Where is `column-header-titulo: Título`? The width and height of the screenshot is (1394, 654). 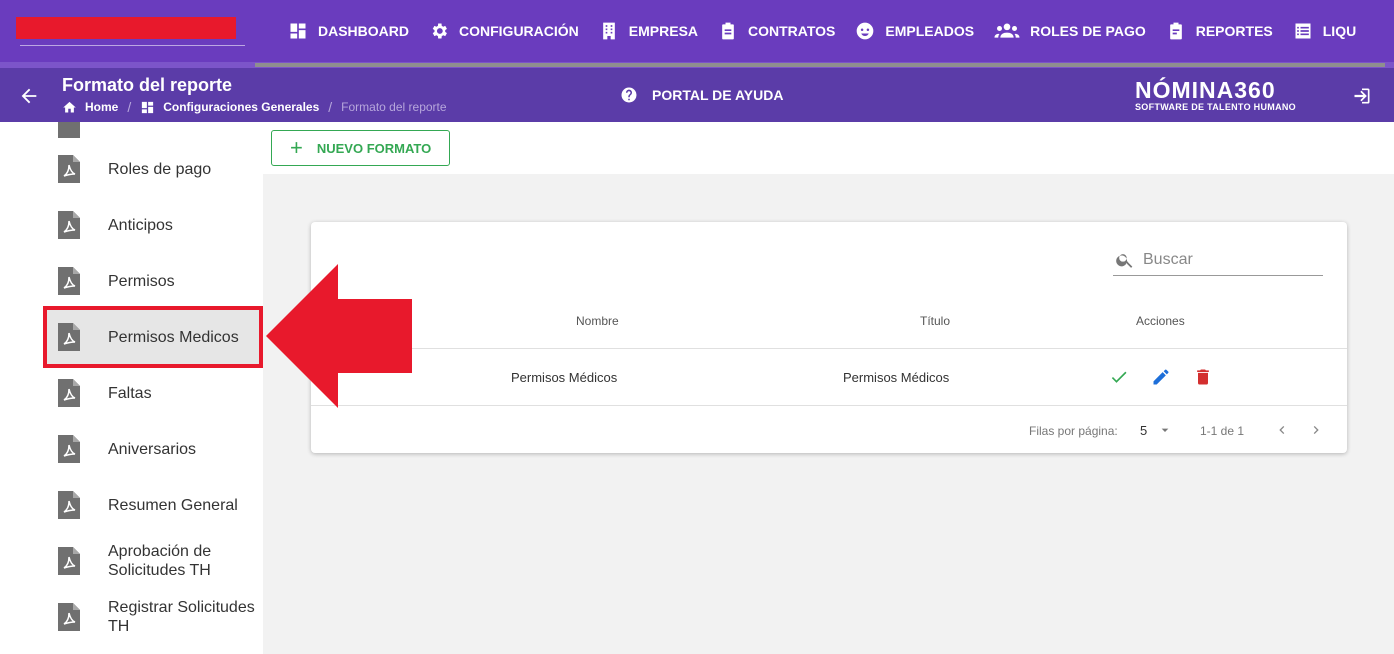
column-header-titulo: Título is located at coordinates (935, 321).